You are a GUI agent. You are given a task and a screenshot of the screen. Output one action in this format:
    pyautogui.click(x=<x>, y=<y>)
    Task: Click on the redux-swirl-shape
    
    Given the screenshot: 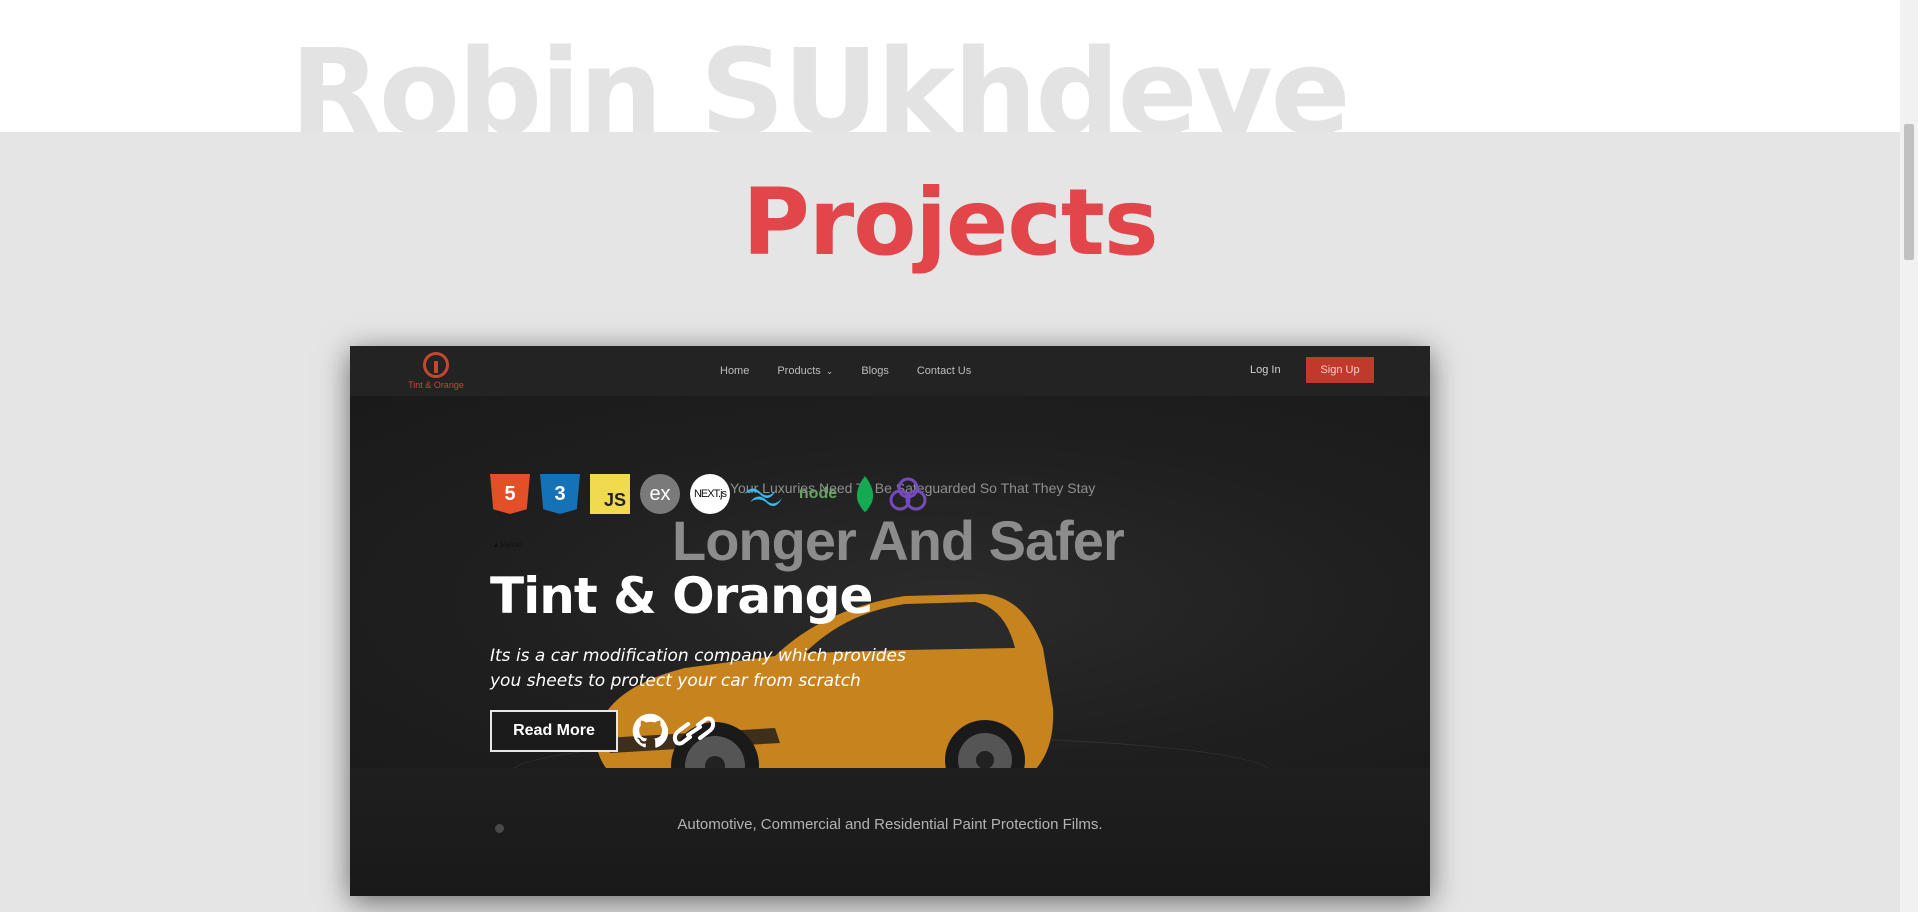 What is the action you would take?
    pyautogui.click(x=908, y=494)
    